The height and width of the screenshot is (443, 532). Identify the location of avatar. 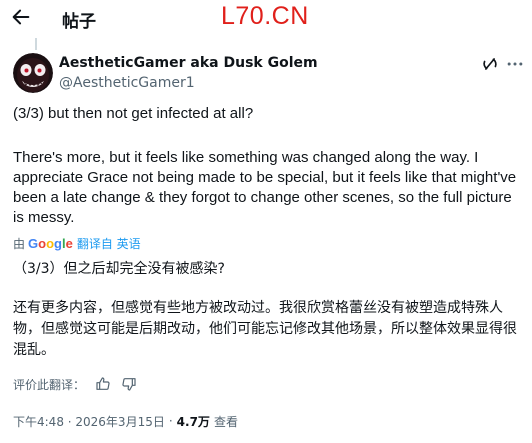
(33, 73).